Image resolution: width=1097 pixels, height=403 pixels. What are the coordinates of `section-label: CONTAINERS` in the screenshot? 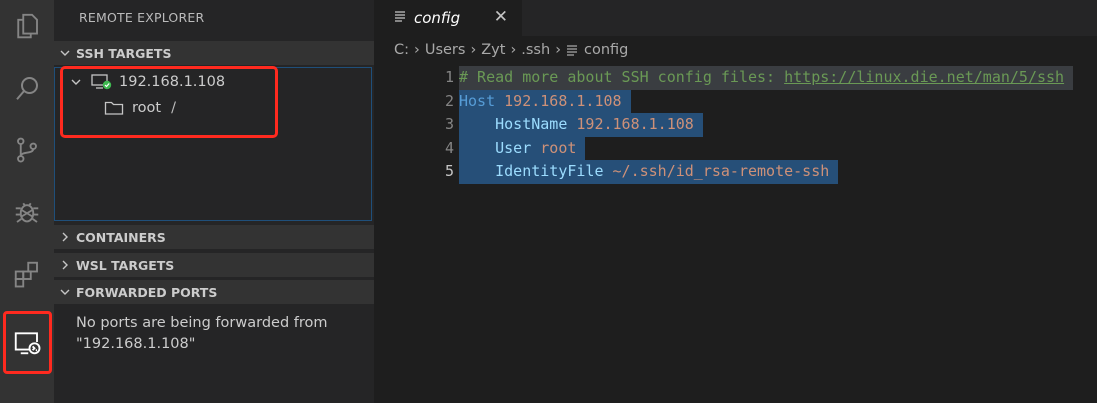 It's located at (121, 237).